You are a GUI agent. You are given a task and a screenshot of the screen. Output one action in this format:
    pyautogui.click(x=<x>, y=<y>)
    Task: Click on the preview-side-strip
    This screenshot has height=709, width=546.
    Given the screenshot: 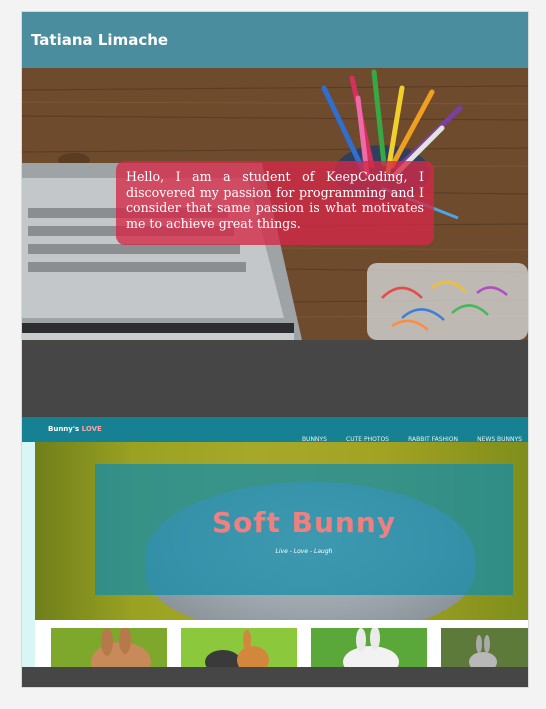 What is the action you would take?
    pyautogui.click(x=28, y=554)
    